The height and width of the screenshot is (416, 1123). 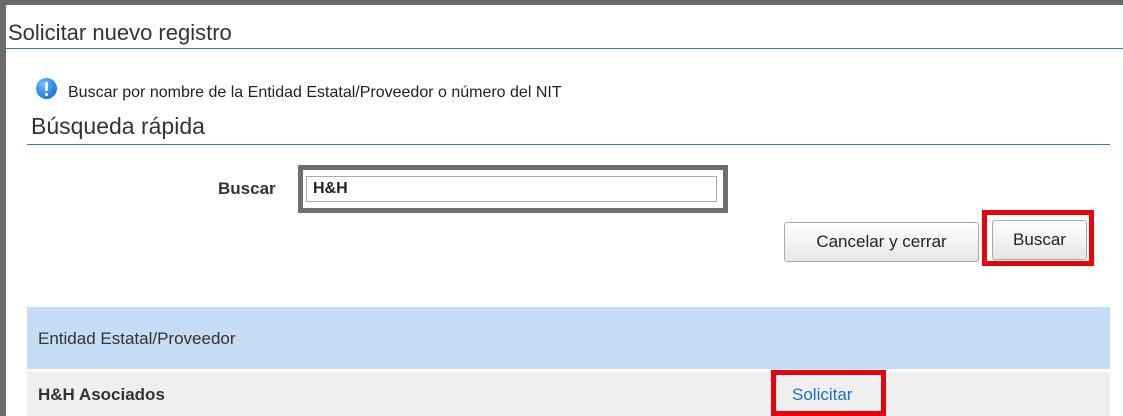 What do you see at coordinates (568, 394) in the screenshot?
I see `table-row: H&H Asociados Solicitar` at bounding box center [568, 394].